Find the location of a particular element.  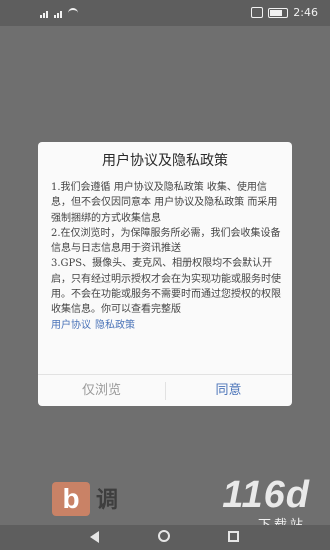

battery-icon is located at coordinates (278, 12).